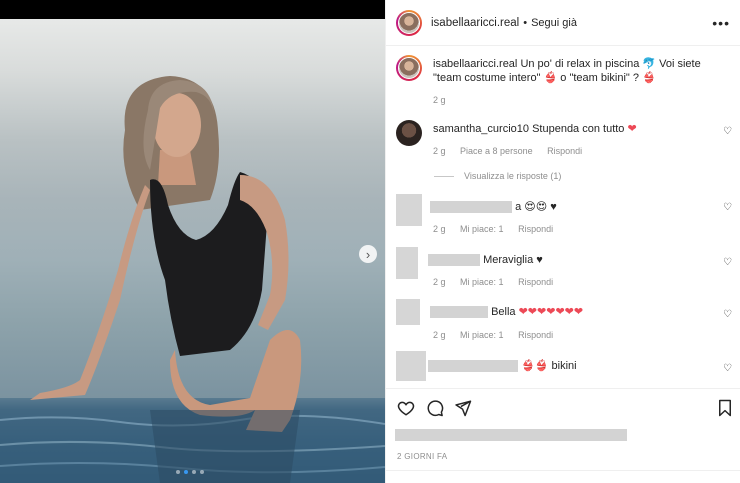 Image resolution: width=740 pixels, height=483 pixels. Describe the element at coordinates (721, 23) in the screenshot. I see `more-options-icon: •••` at that location.